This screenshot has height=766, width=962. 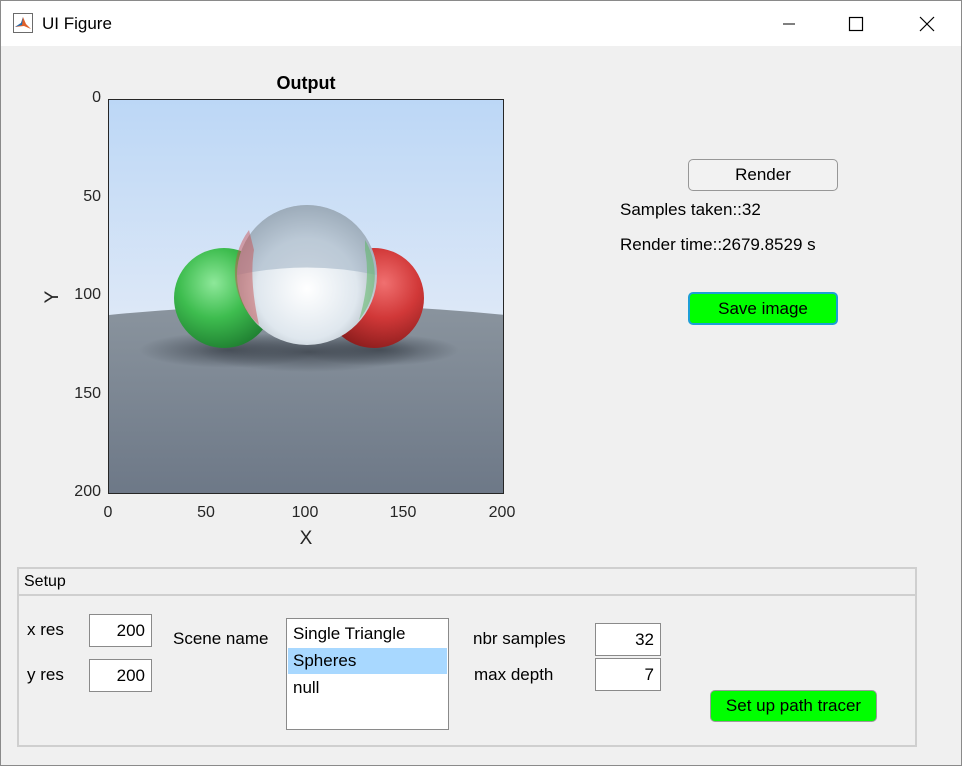 I want to click on close-button, so click(x=927, y=23).